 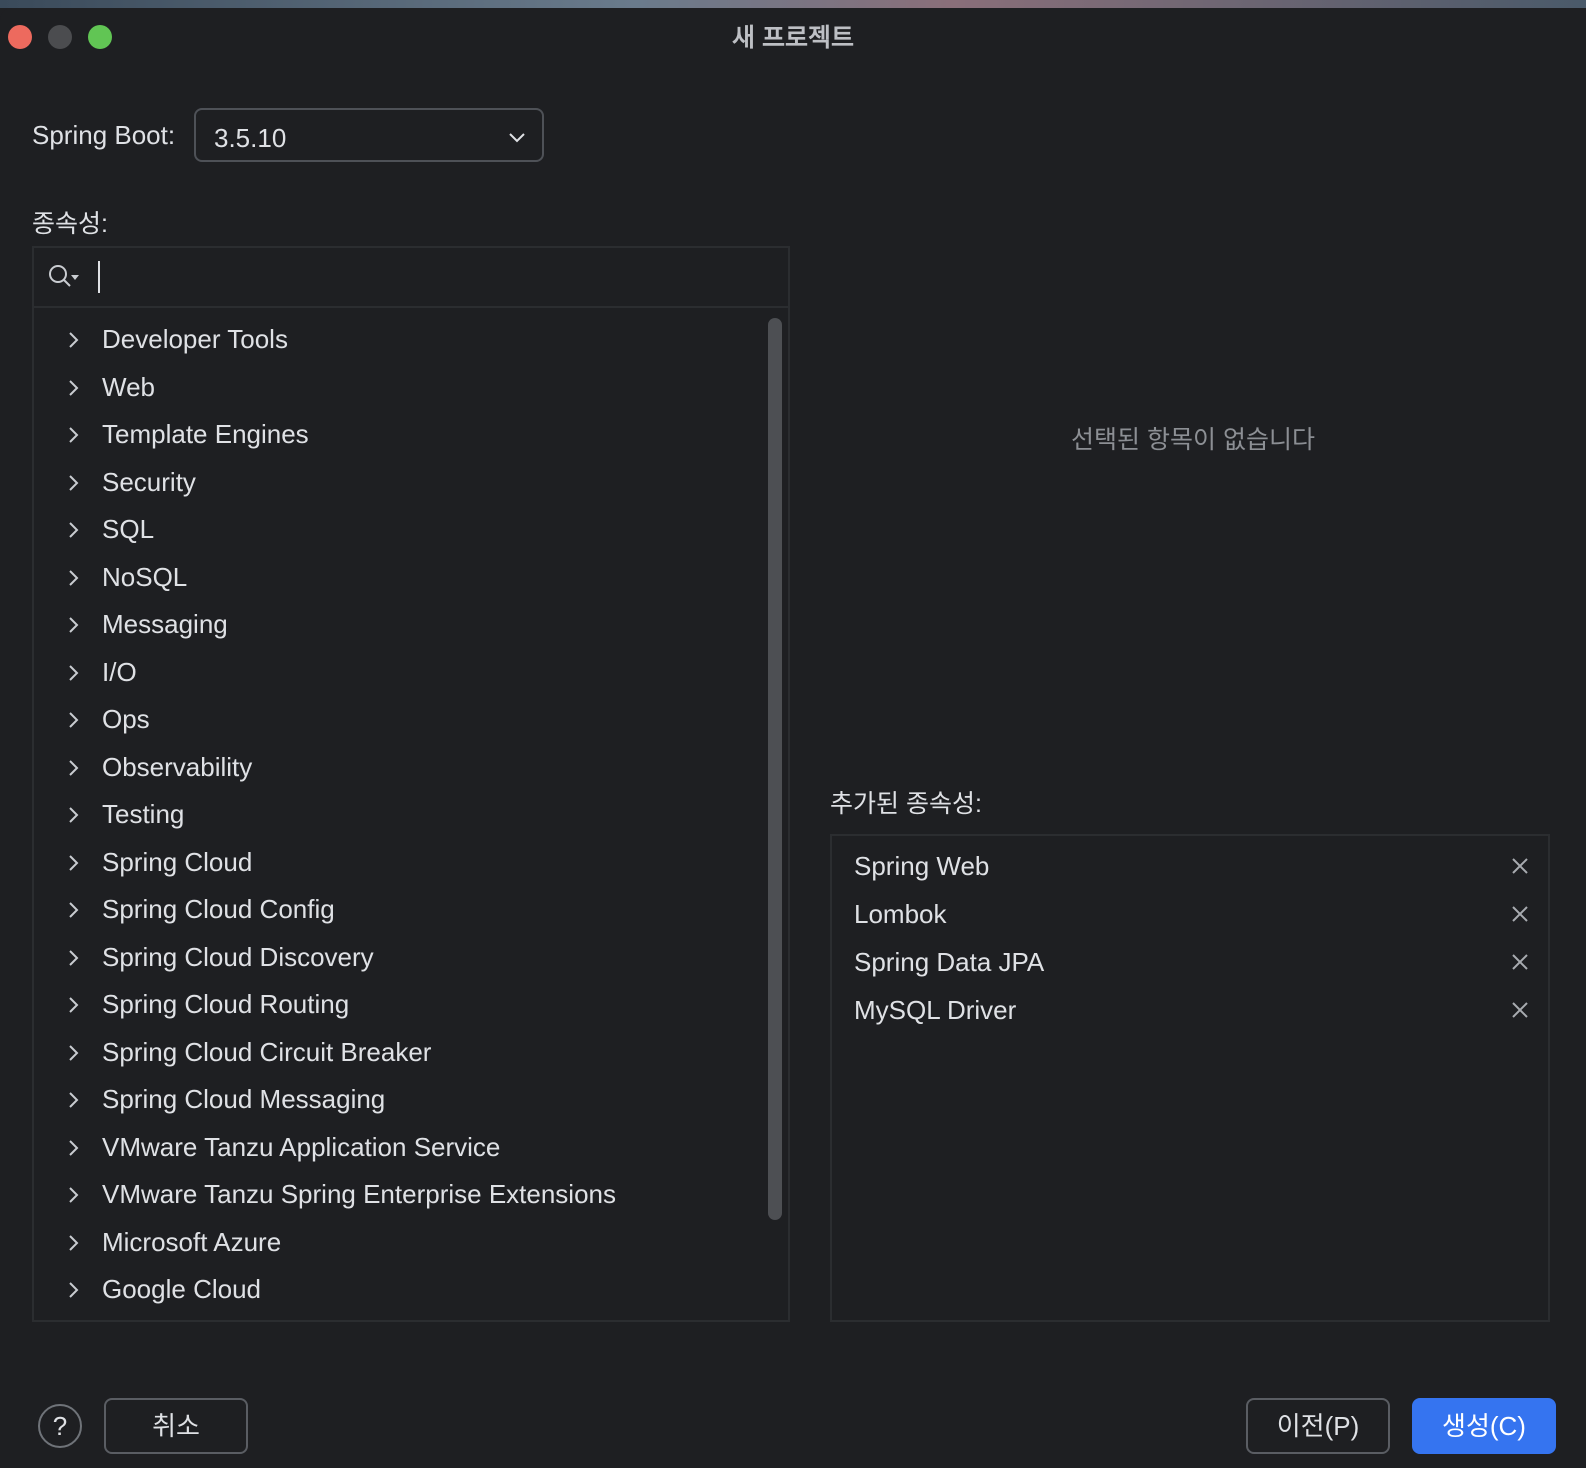 What do you see at coordinates (411, 960) in the screenshot?
I see `tree-item: Spring Cloud Discovery` at bounding box center [411, 960].